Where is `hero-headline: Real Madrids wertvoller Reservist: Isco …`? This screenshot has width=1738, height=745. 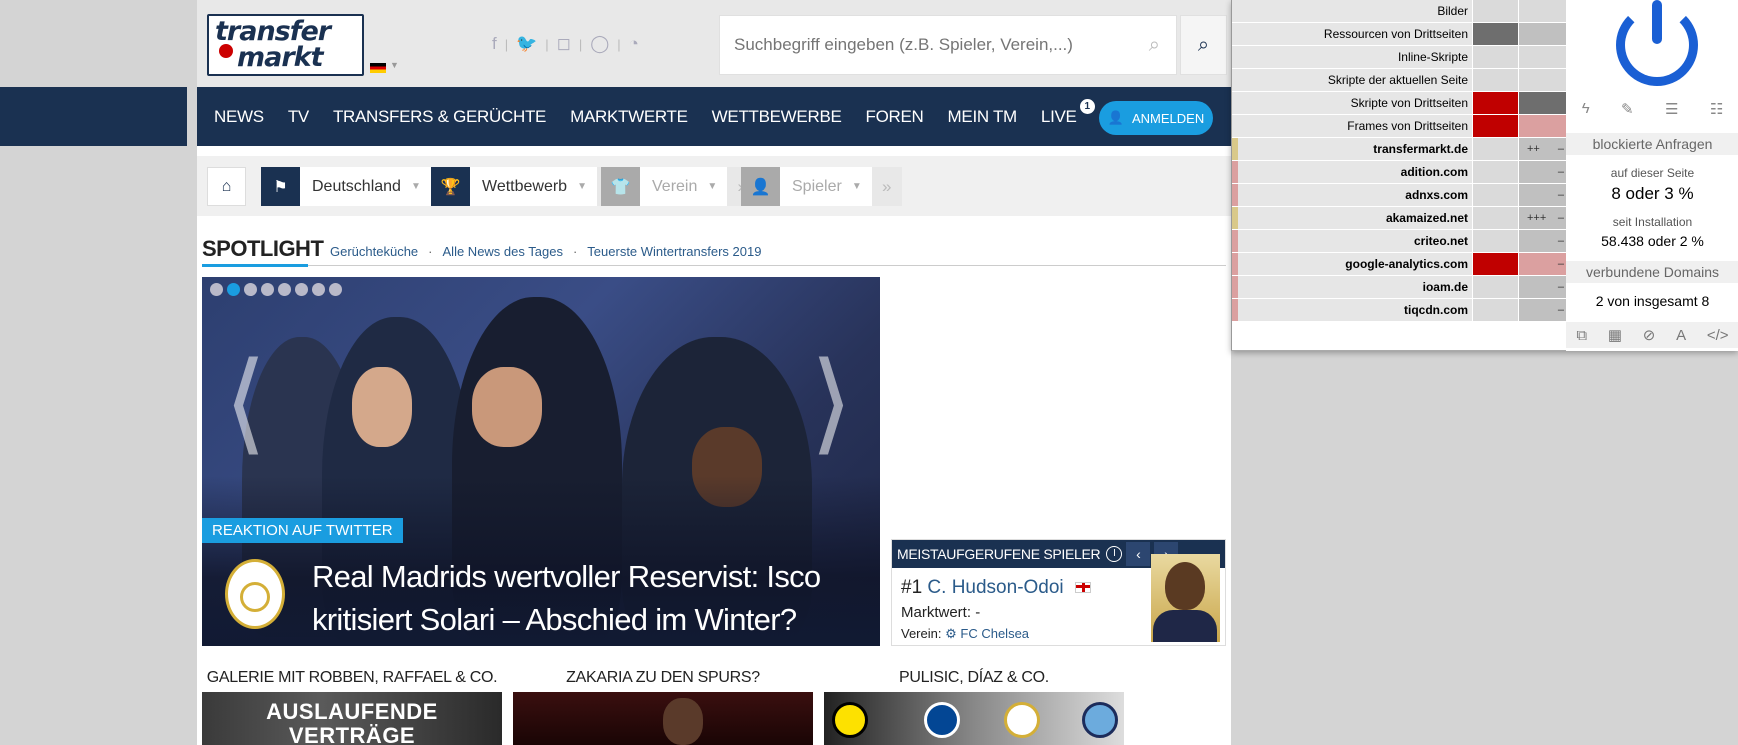 hero-headline: Real Madrids wertvoller Reservist: Isco … is located at coordinates (572, 598).